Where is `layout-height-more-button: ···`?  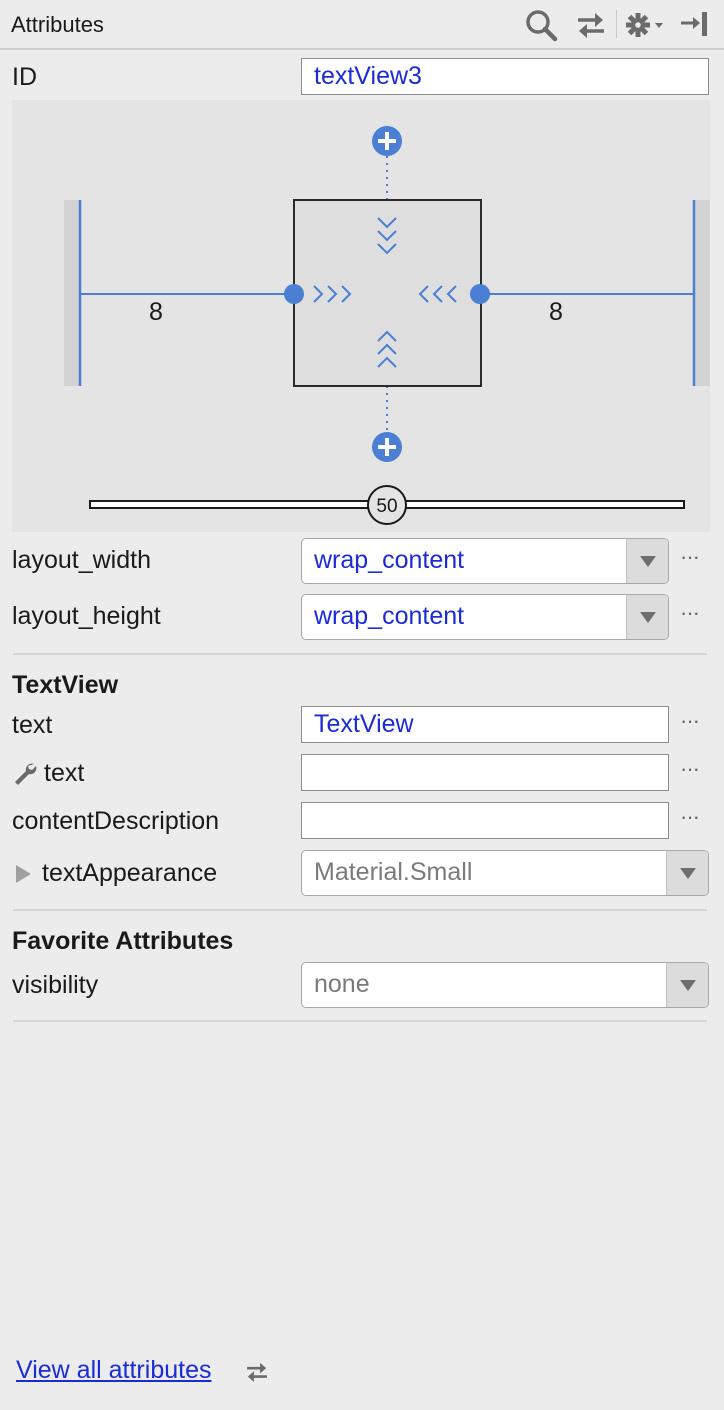
layout-height-more-button: ··· is located at coordinates (690, 613).